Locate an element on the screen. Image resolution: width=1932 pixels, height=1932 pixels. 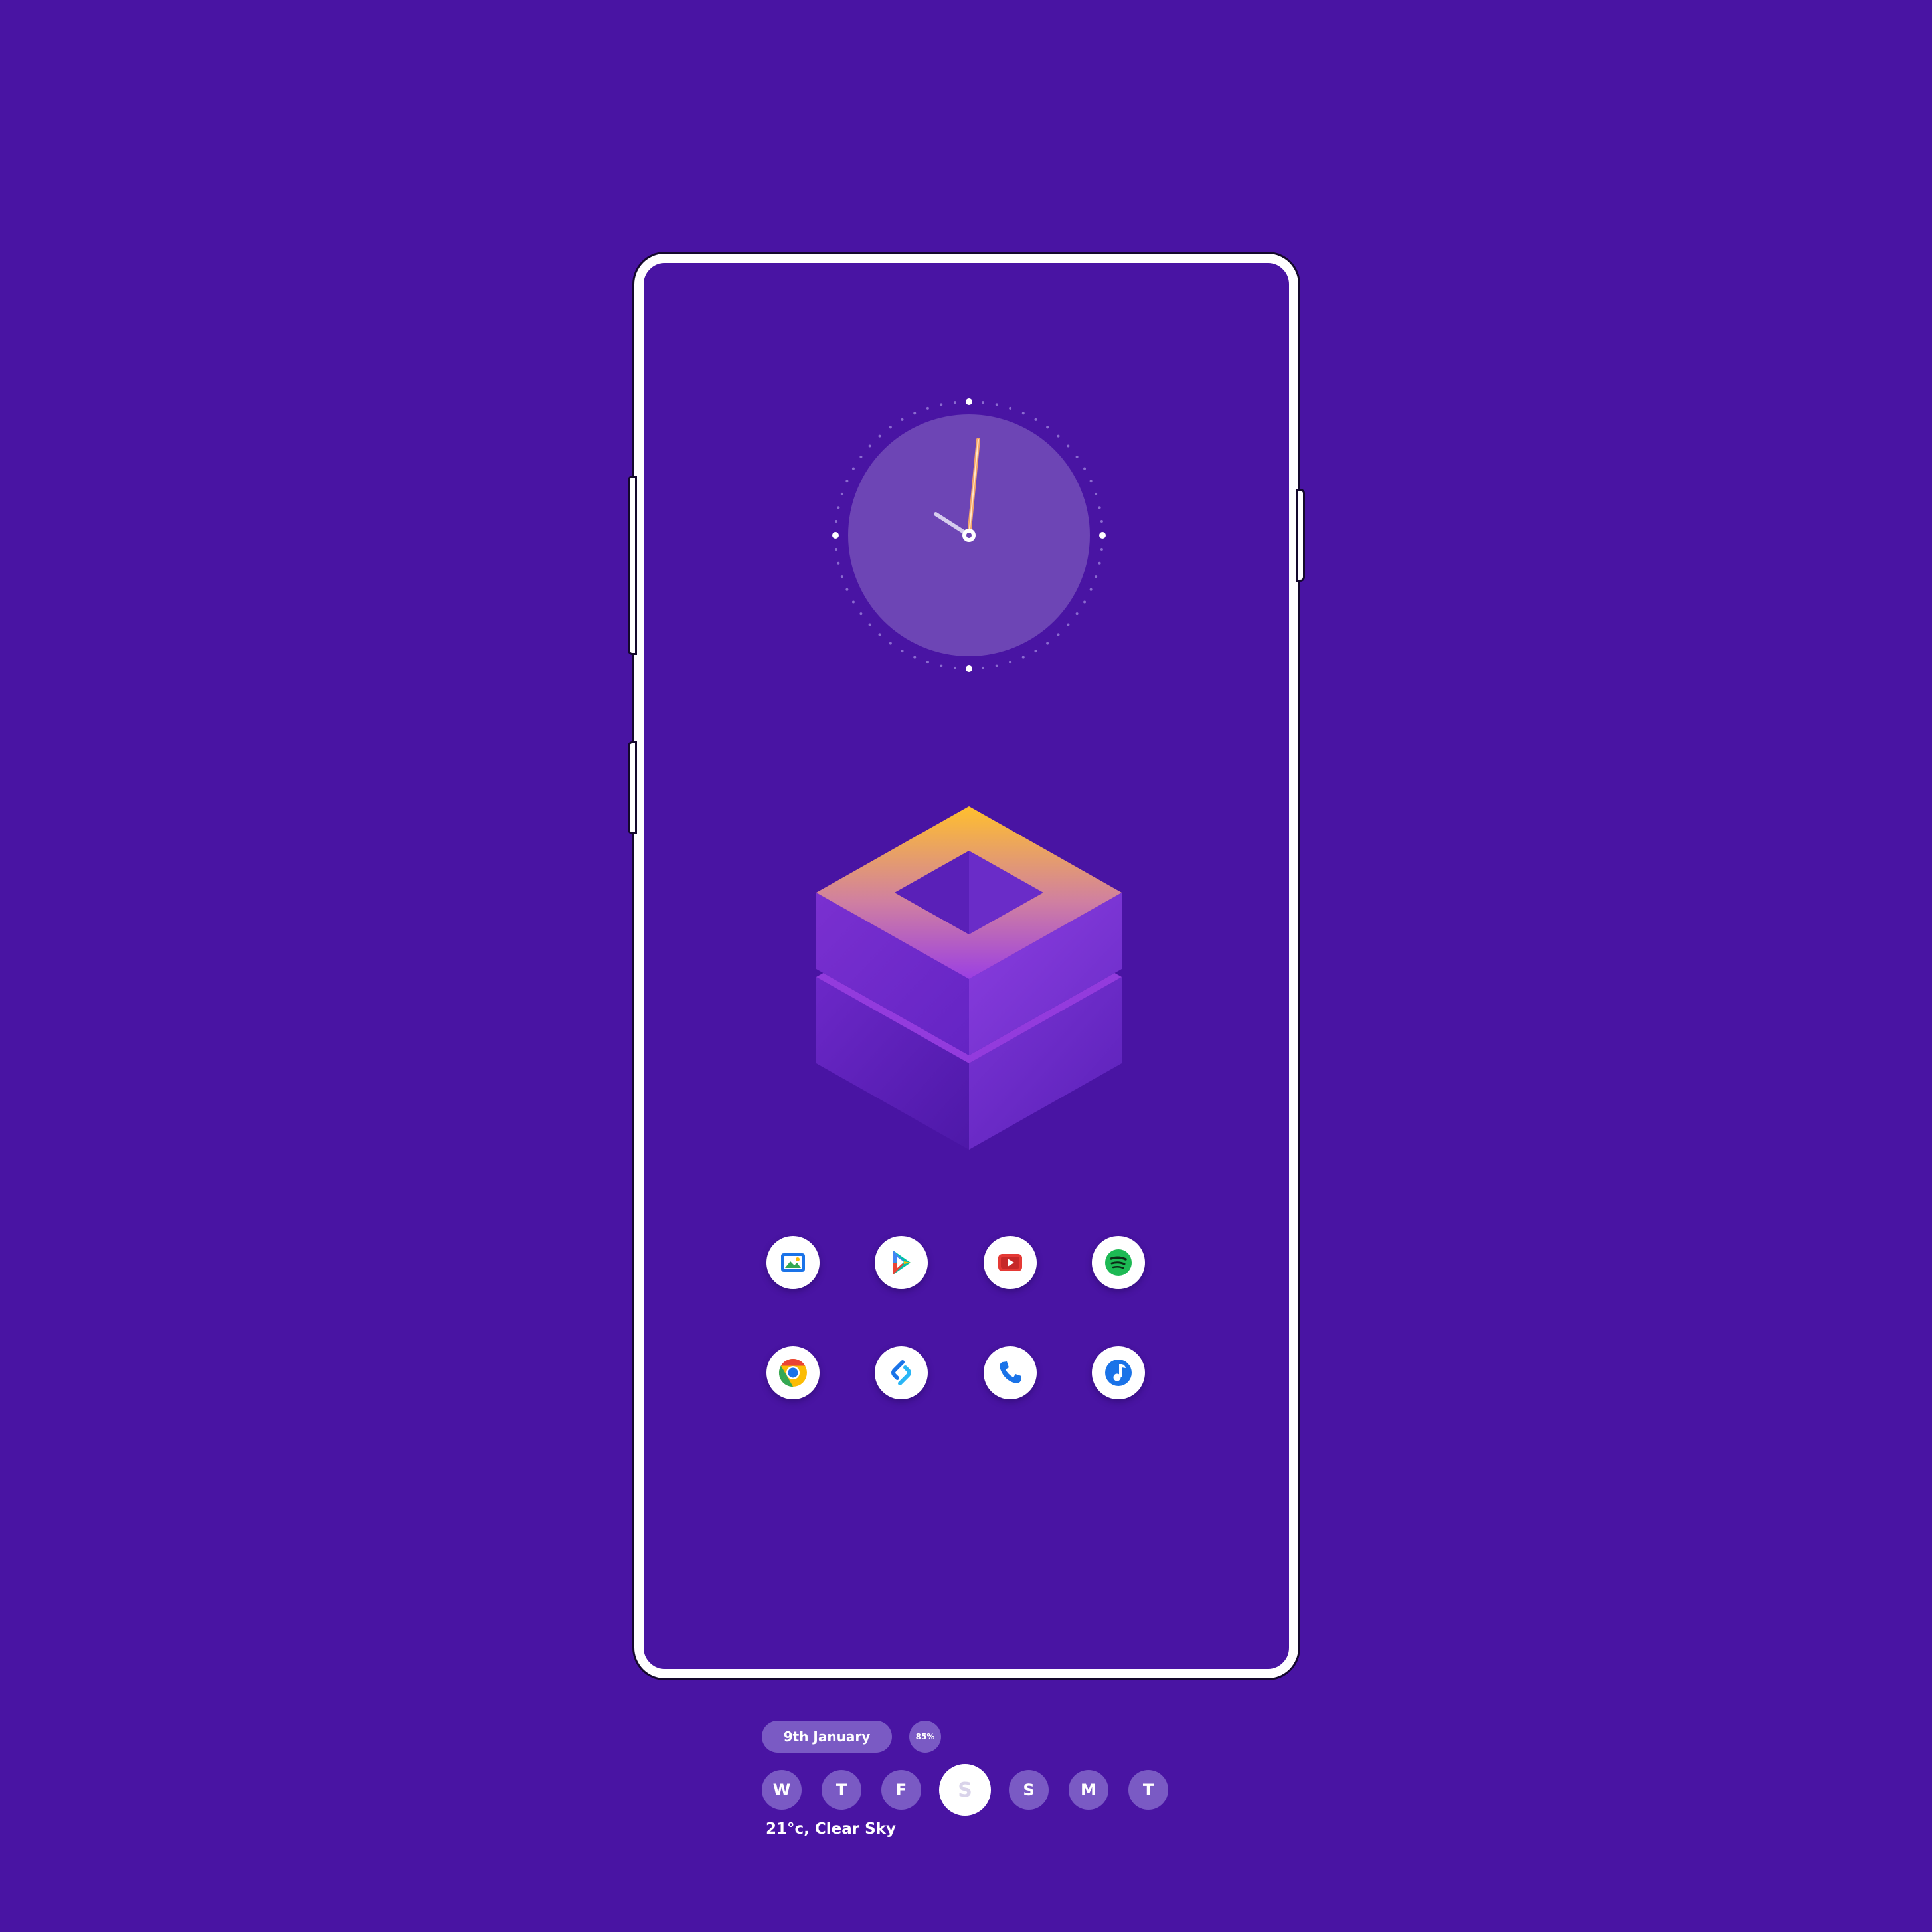
music-icon is located at coordinates (1118, 1373).